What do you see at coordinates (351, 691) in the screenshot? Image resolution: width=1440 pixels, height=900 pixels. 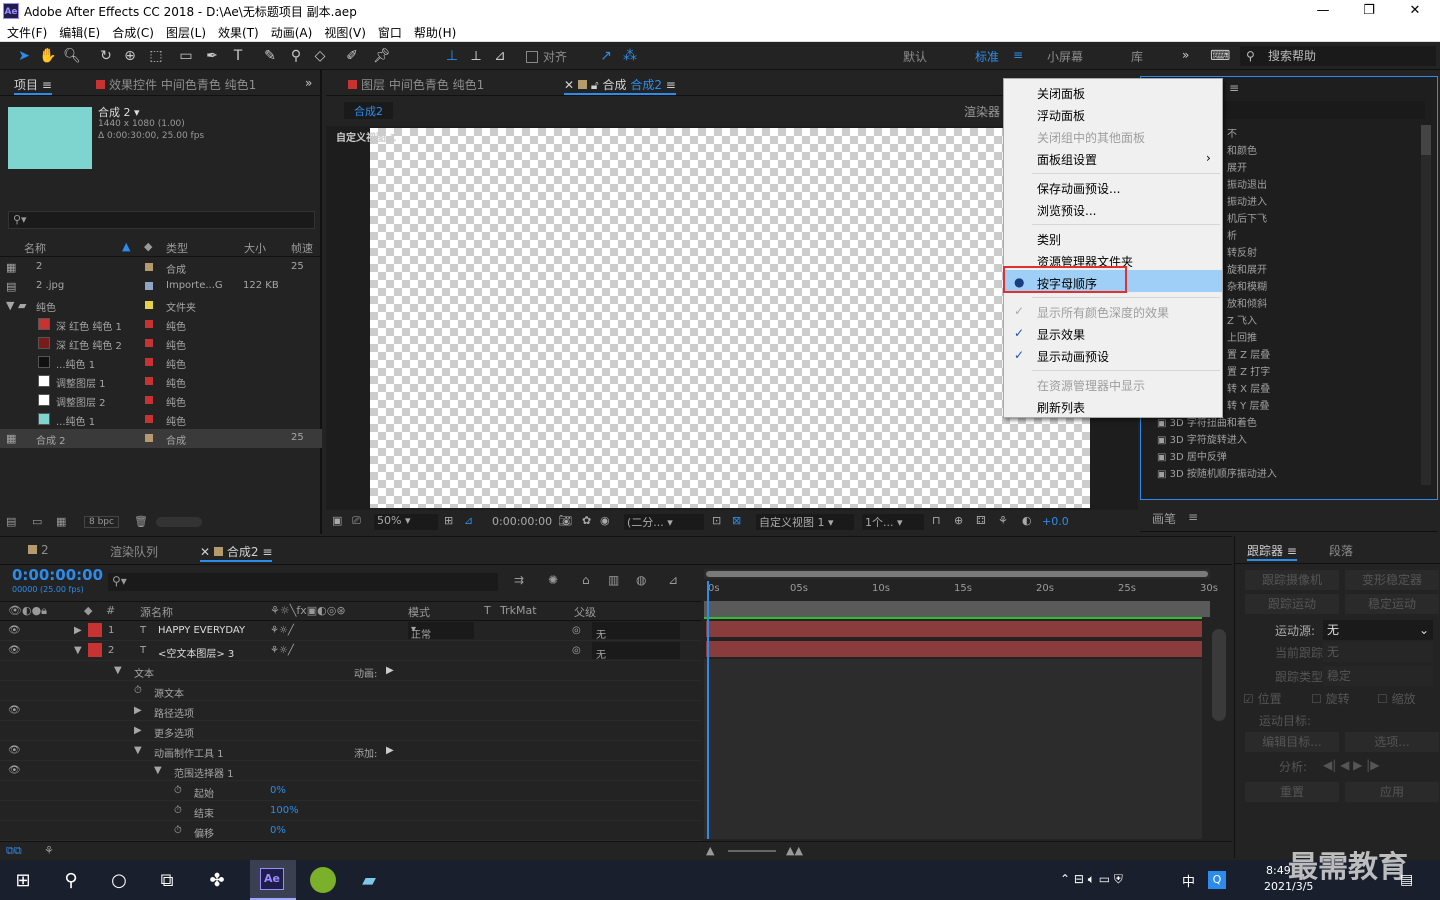 I see `timeline-property-row: ⏱ 源文本` at bounding box center [351, 691].